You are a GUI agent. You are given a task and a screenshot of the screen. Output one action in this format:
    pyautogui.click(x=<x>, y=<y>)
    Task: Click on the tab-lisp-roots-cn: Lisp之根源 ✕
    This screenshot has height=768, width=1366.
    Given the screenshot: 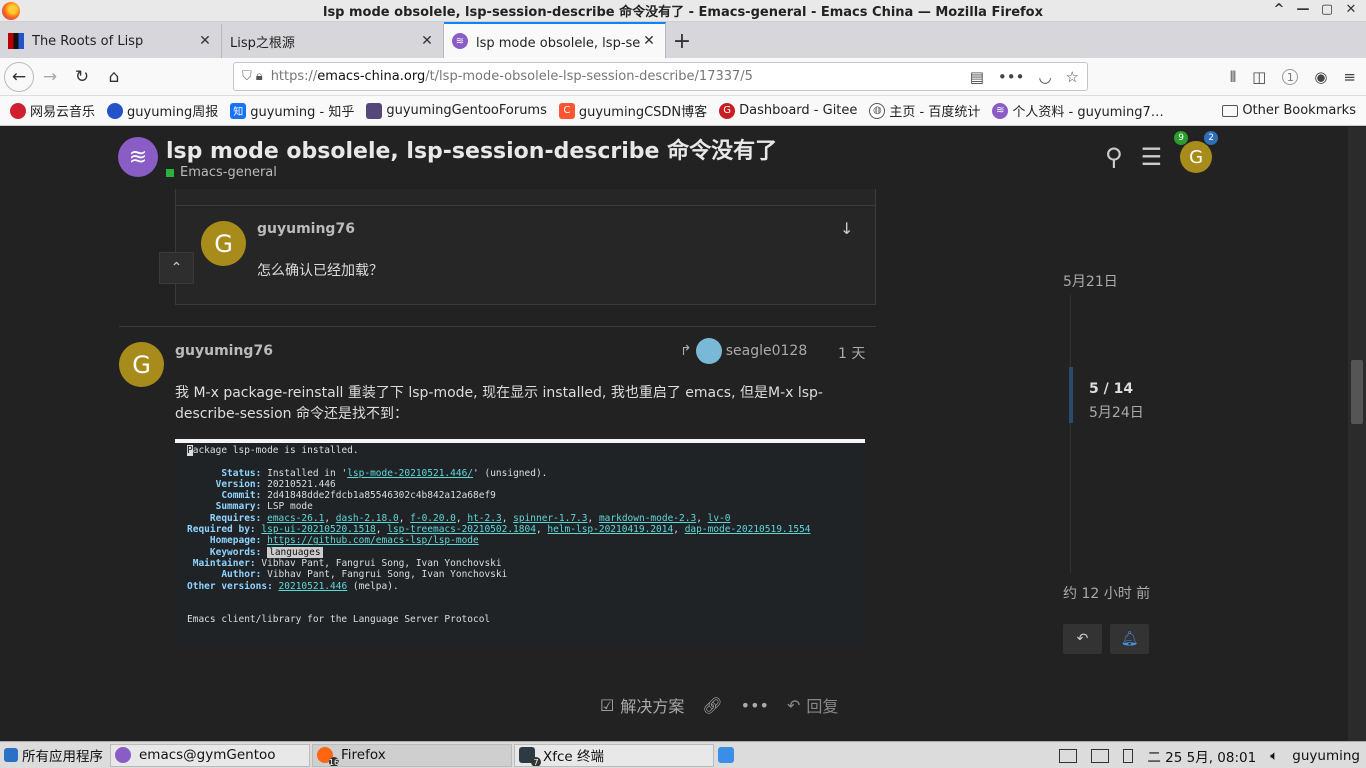 What is the action you would take?
    pyautogui.click(x=333, y=41)
    